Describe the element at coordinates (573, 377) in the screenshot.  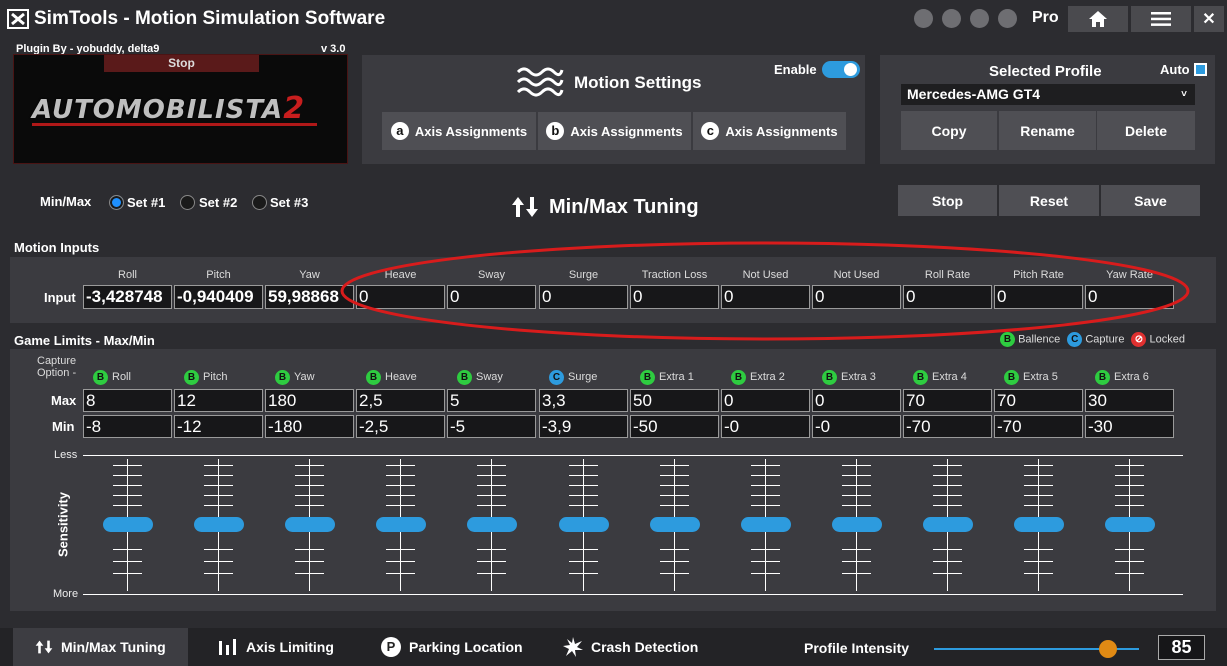
I see `limit-column-header: C Surge` at that location.